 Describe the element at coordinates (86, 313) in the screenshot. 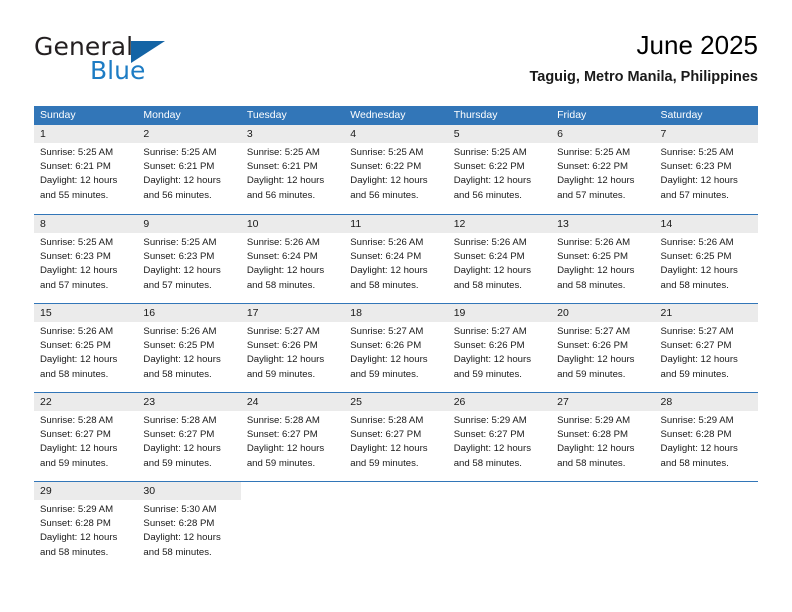

I see `day-number: 15` at that location.